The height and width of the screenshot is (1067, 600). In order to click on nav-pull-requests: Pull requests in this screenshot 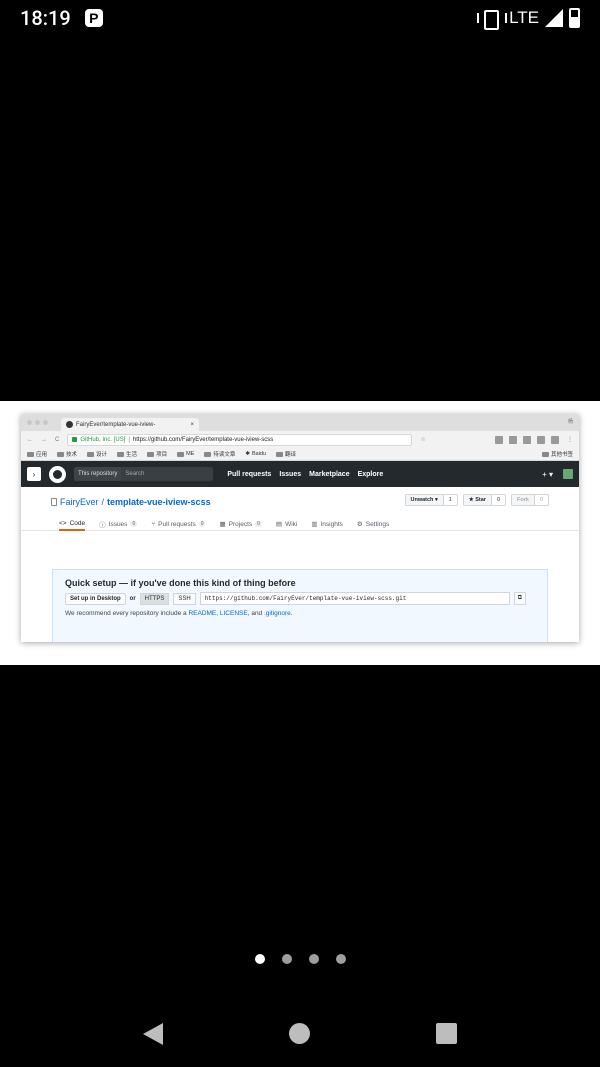, I will do `click(249, 474)`.